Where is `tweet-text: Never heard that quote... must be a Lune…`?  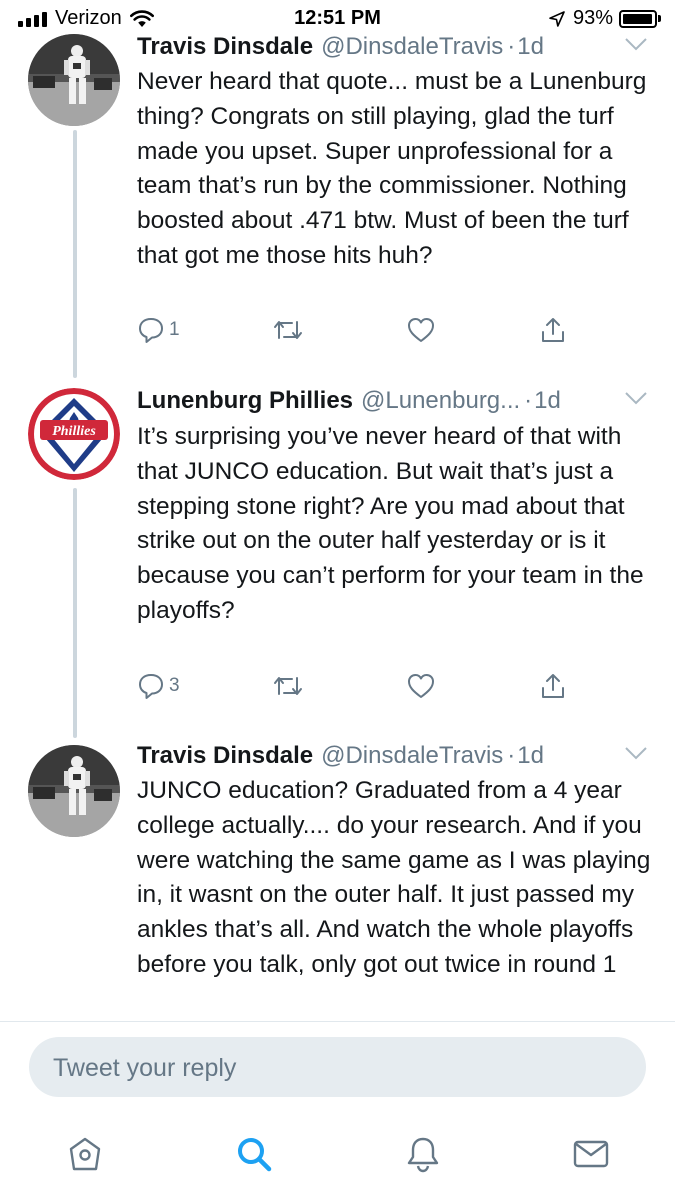 tweet-text: Never heard that quote... must be a Lune… is located at coordinates (392, 168).